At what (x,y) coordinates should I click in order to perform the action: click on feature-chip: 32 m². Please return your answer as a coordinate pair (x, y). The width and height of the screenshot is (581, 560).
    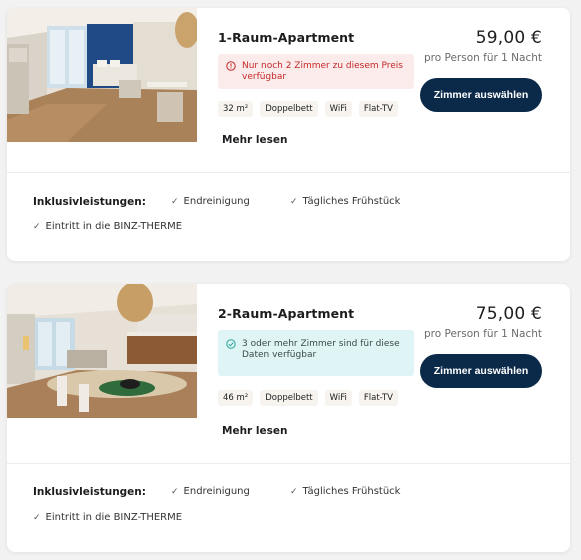
    Looking at the image, I should click on (236, 109).